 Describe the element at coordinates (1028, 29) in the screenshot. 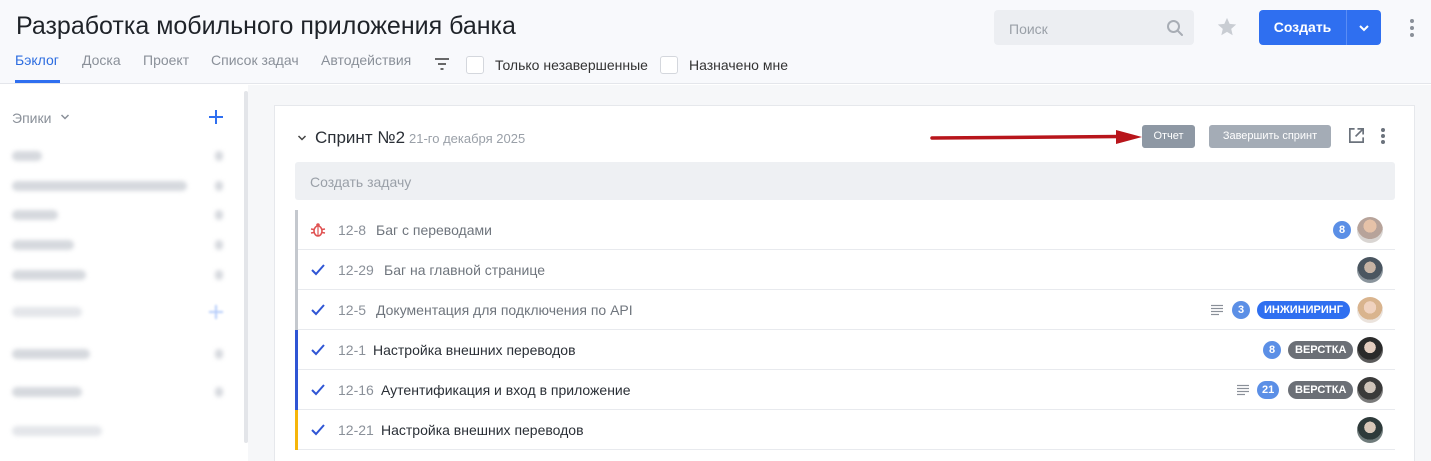

I see `search-placeholder: Поиск` at that location.